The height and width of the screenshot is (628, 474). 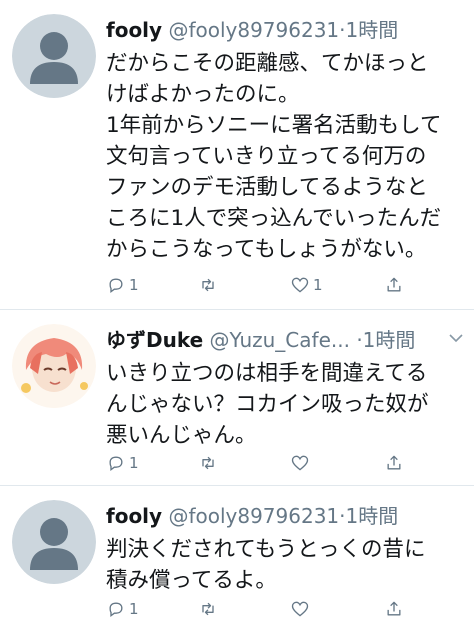 I want to click on like-button: 1, so click(x=306, y=285).